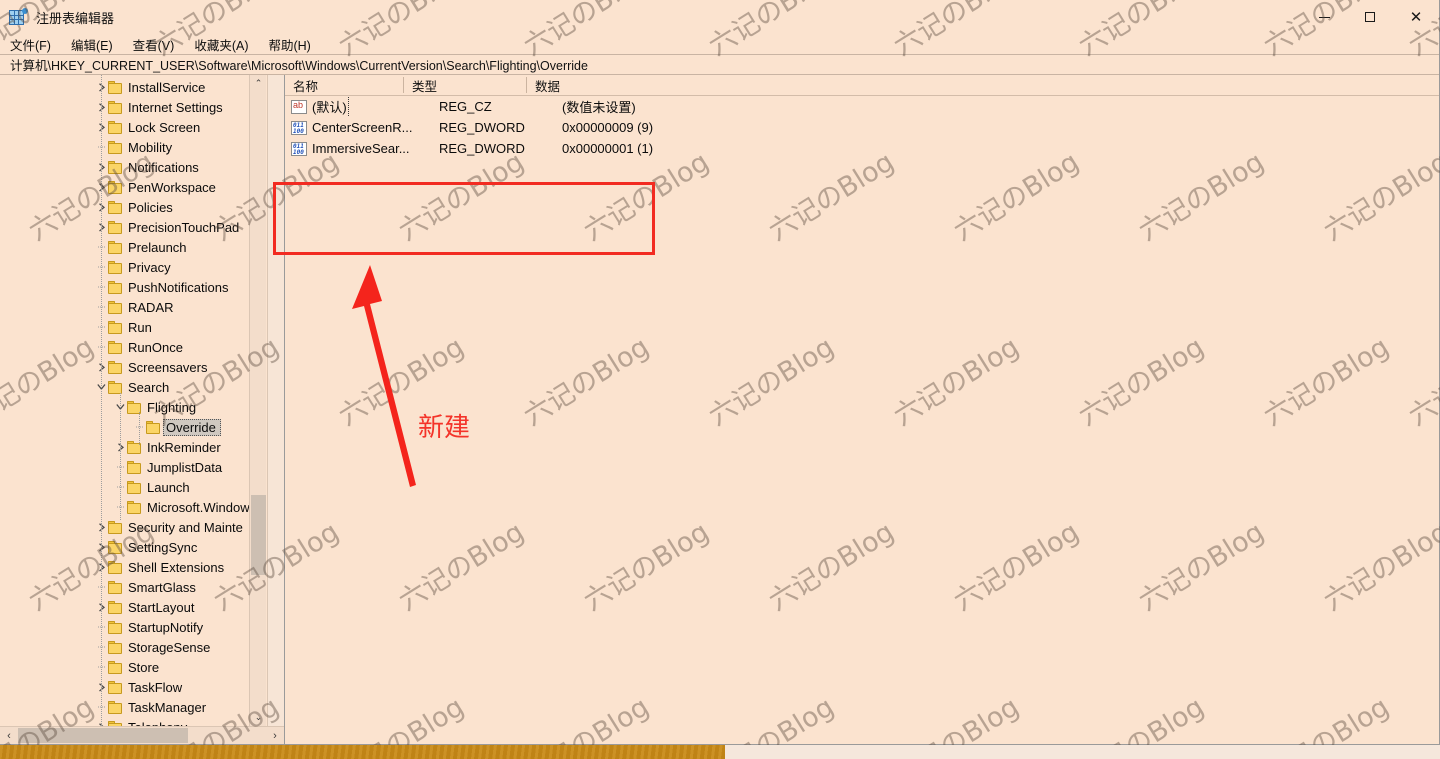 The image size is (1440, 759). I want to click on tree-outer-gutter, so click(275, 400).